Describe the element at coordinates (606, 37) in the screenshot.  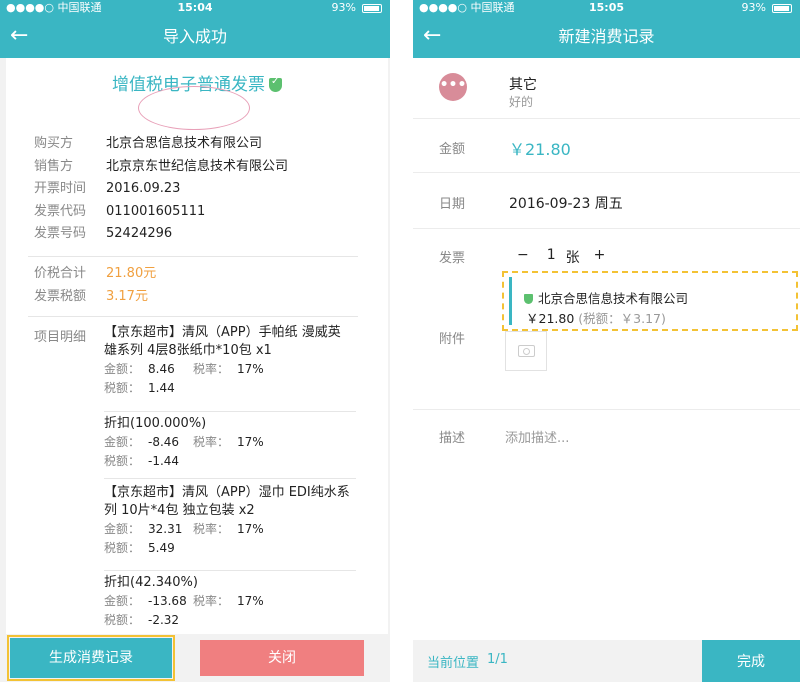
I see `nav-bar: ← 新建消费记录` at that location.